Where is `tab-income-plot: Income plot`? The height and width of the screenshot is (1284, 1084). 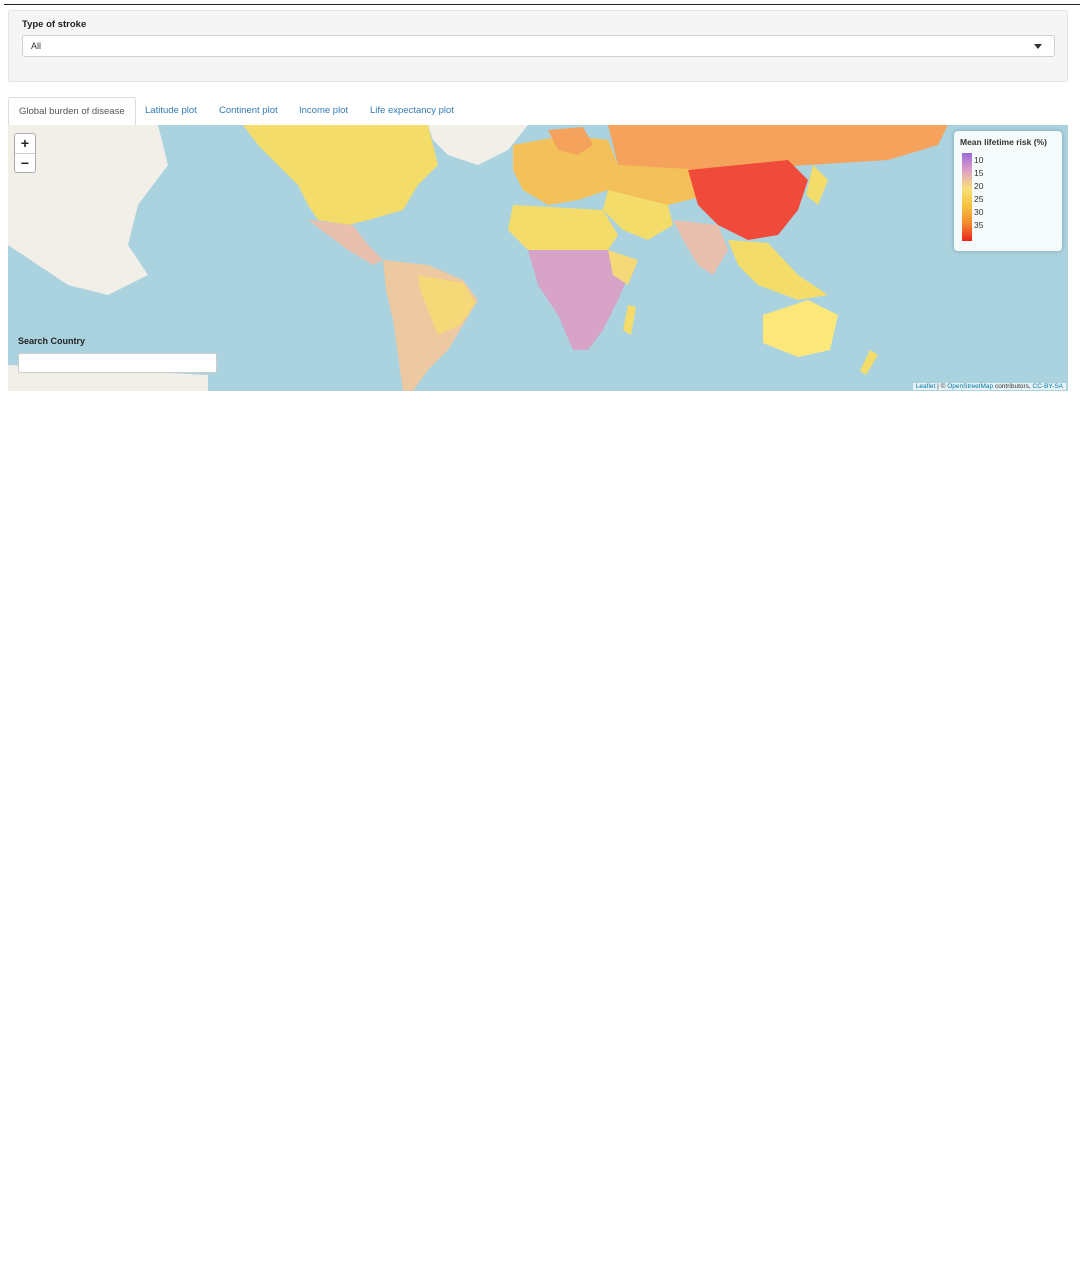
tab-income-plot: Income plot is located at coordinates (323, 110).